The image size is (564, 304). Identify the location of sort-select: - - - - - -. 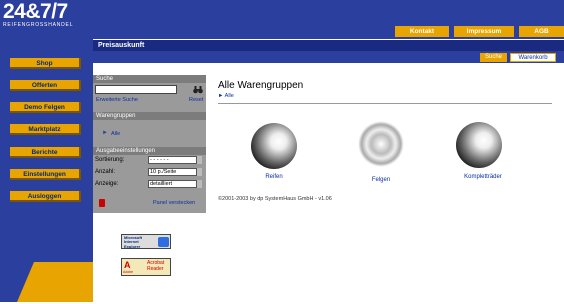
(172, 160).